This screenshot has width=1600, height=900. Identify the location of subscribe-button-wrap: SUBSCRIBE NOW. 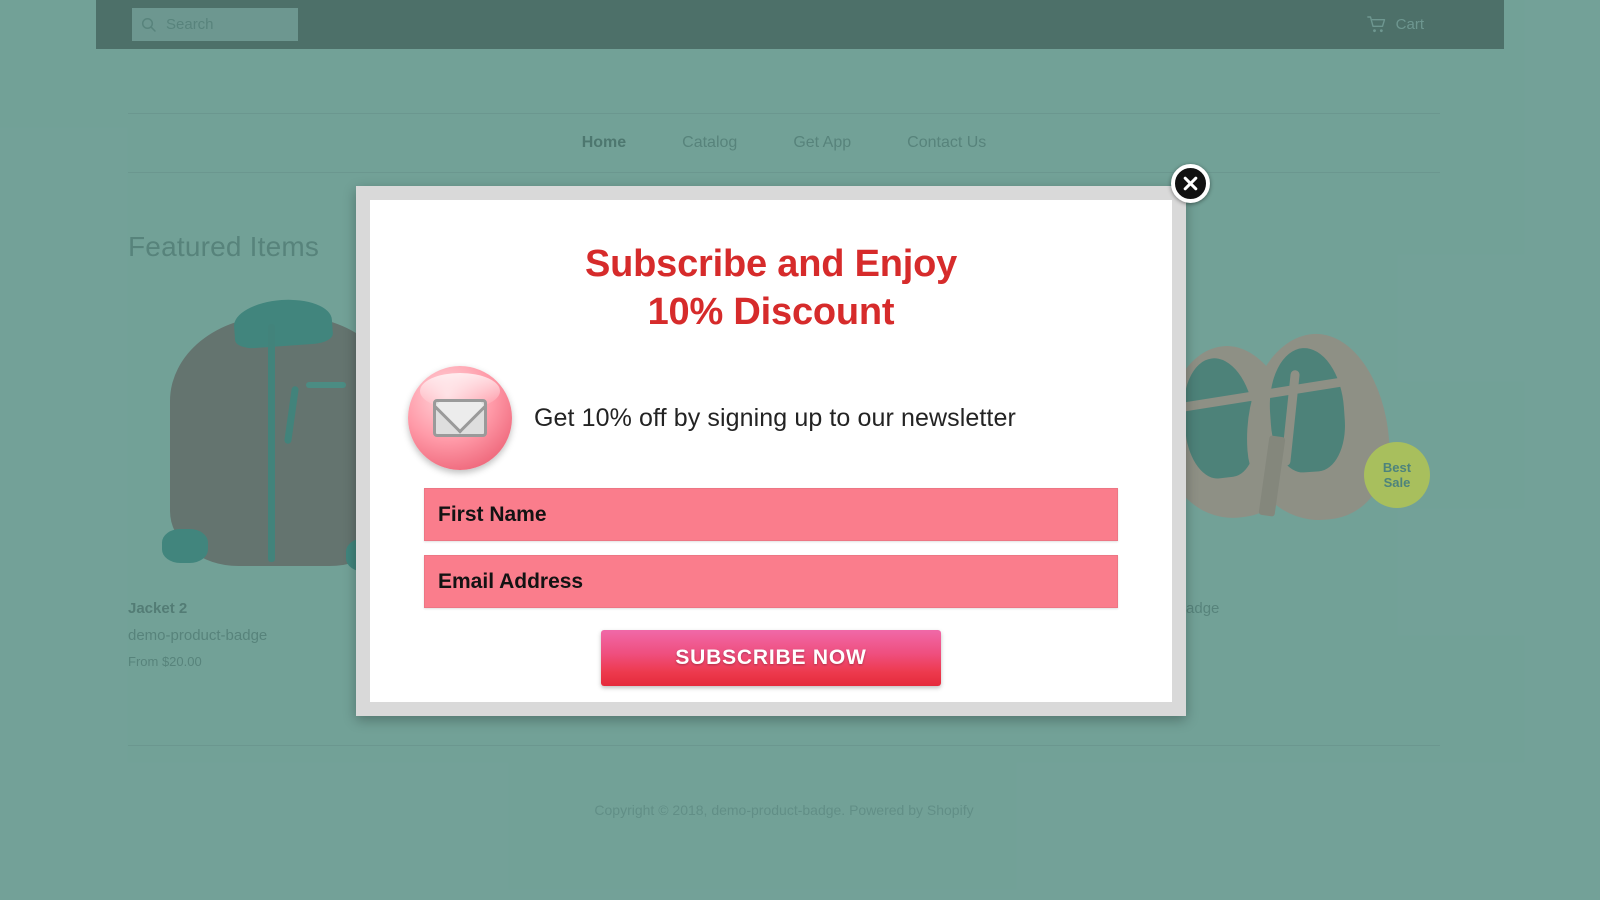
(771, 654).